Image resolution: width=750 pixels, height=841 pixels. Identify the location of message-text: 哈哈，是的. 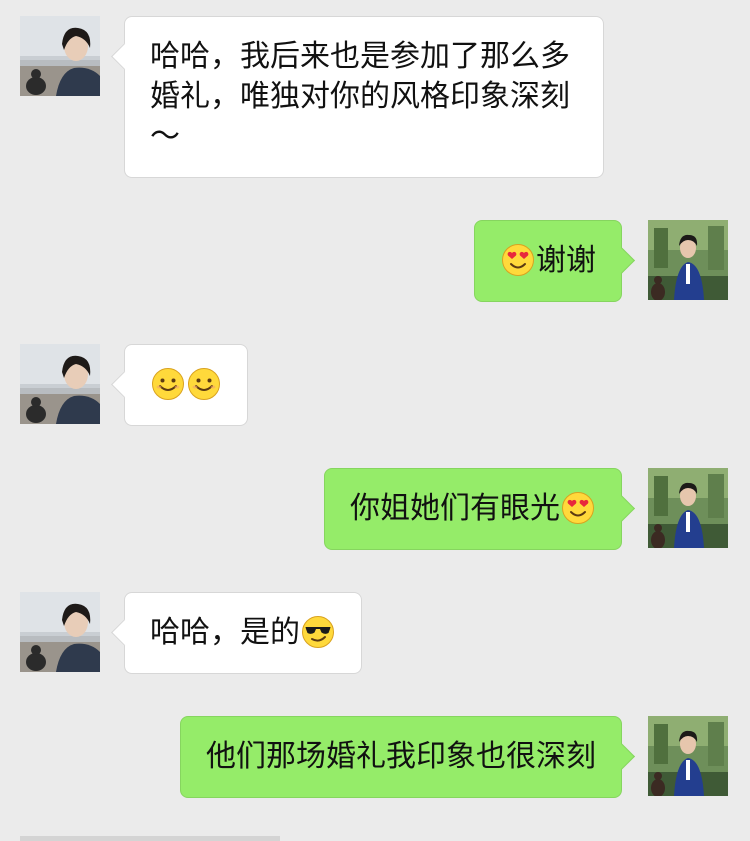
(225, 632).